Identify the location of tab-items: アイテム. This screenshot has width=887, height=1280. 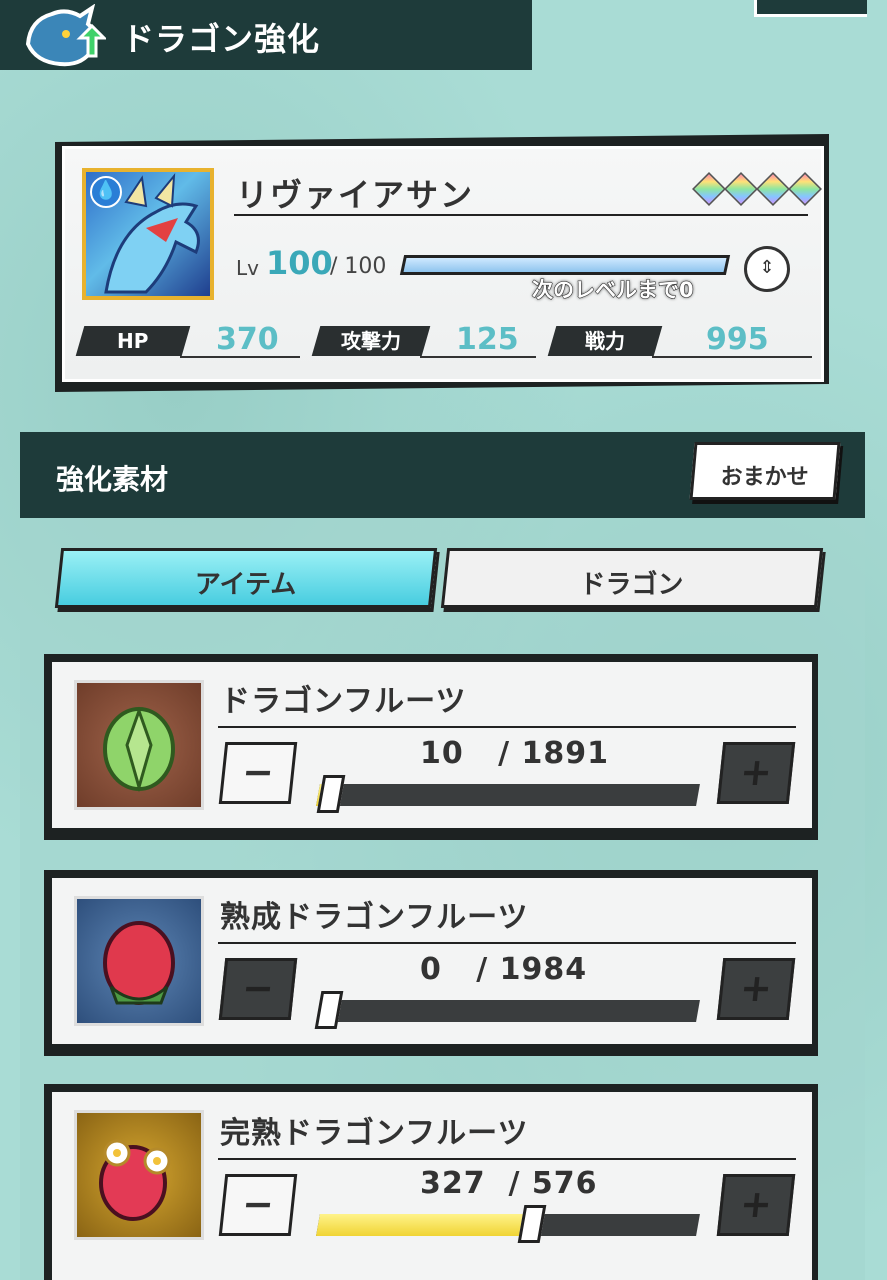
(246, 578).